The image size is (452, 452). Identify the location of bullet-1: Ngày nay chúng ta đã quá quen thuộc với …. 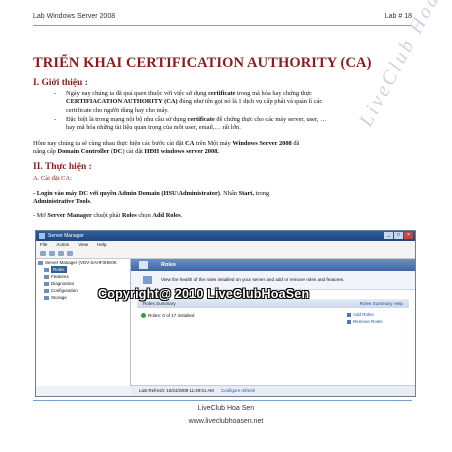
(194, 102).